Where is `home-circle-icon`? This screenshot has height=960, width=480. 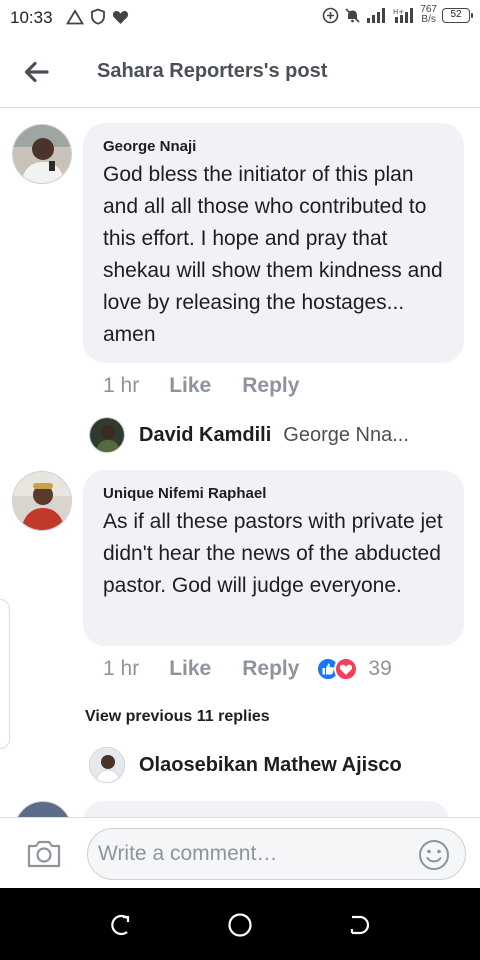
home-circle-icon is located at coordinates (240, 925).